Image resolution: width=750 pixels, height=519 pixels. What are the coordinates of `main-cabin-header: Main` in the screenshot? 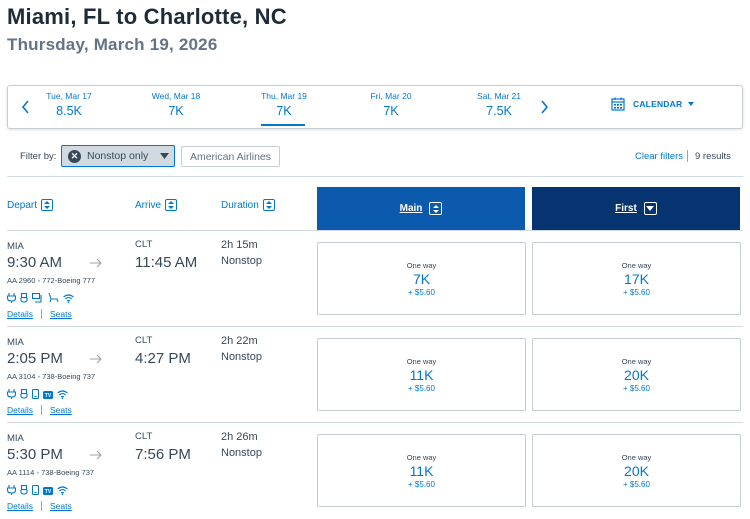 It's located at (421, 208).